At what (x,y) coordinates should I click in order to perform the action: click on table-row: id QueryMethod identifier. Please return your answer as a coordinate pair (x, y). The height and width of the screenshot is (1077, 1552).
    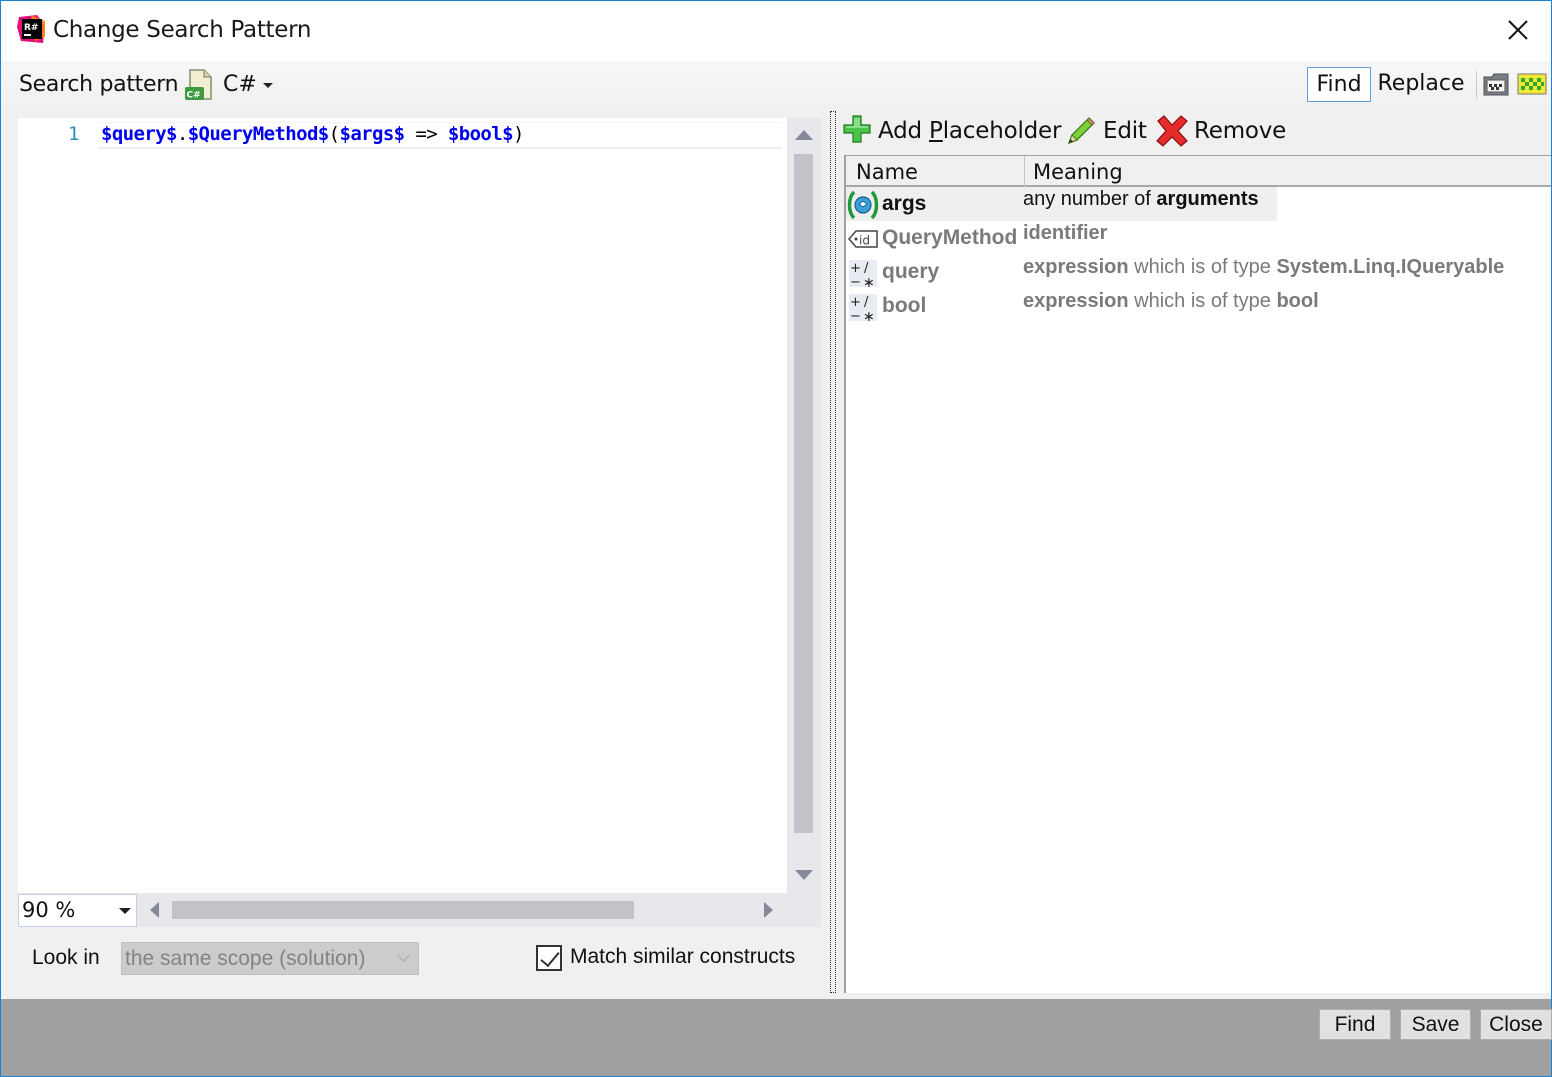
    Looking at the image, I should click on (1198, 238).